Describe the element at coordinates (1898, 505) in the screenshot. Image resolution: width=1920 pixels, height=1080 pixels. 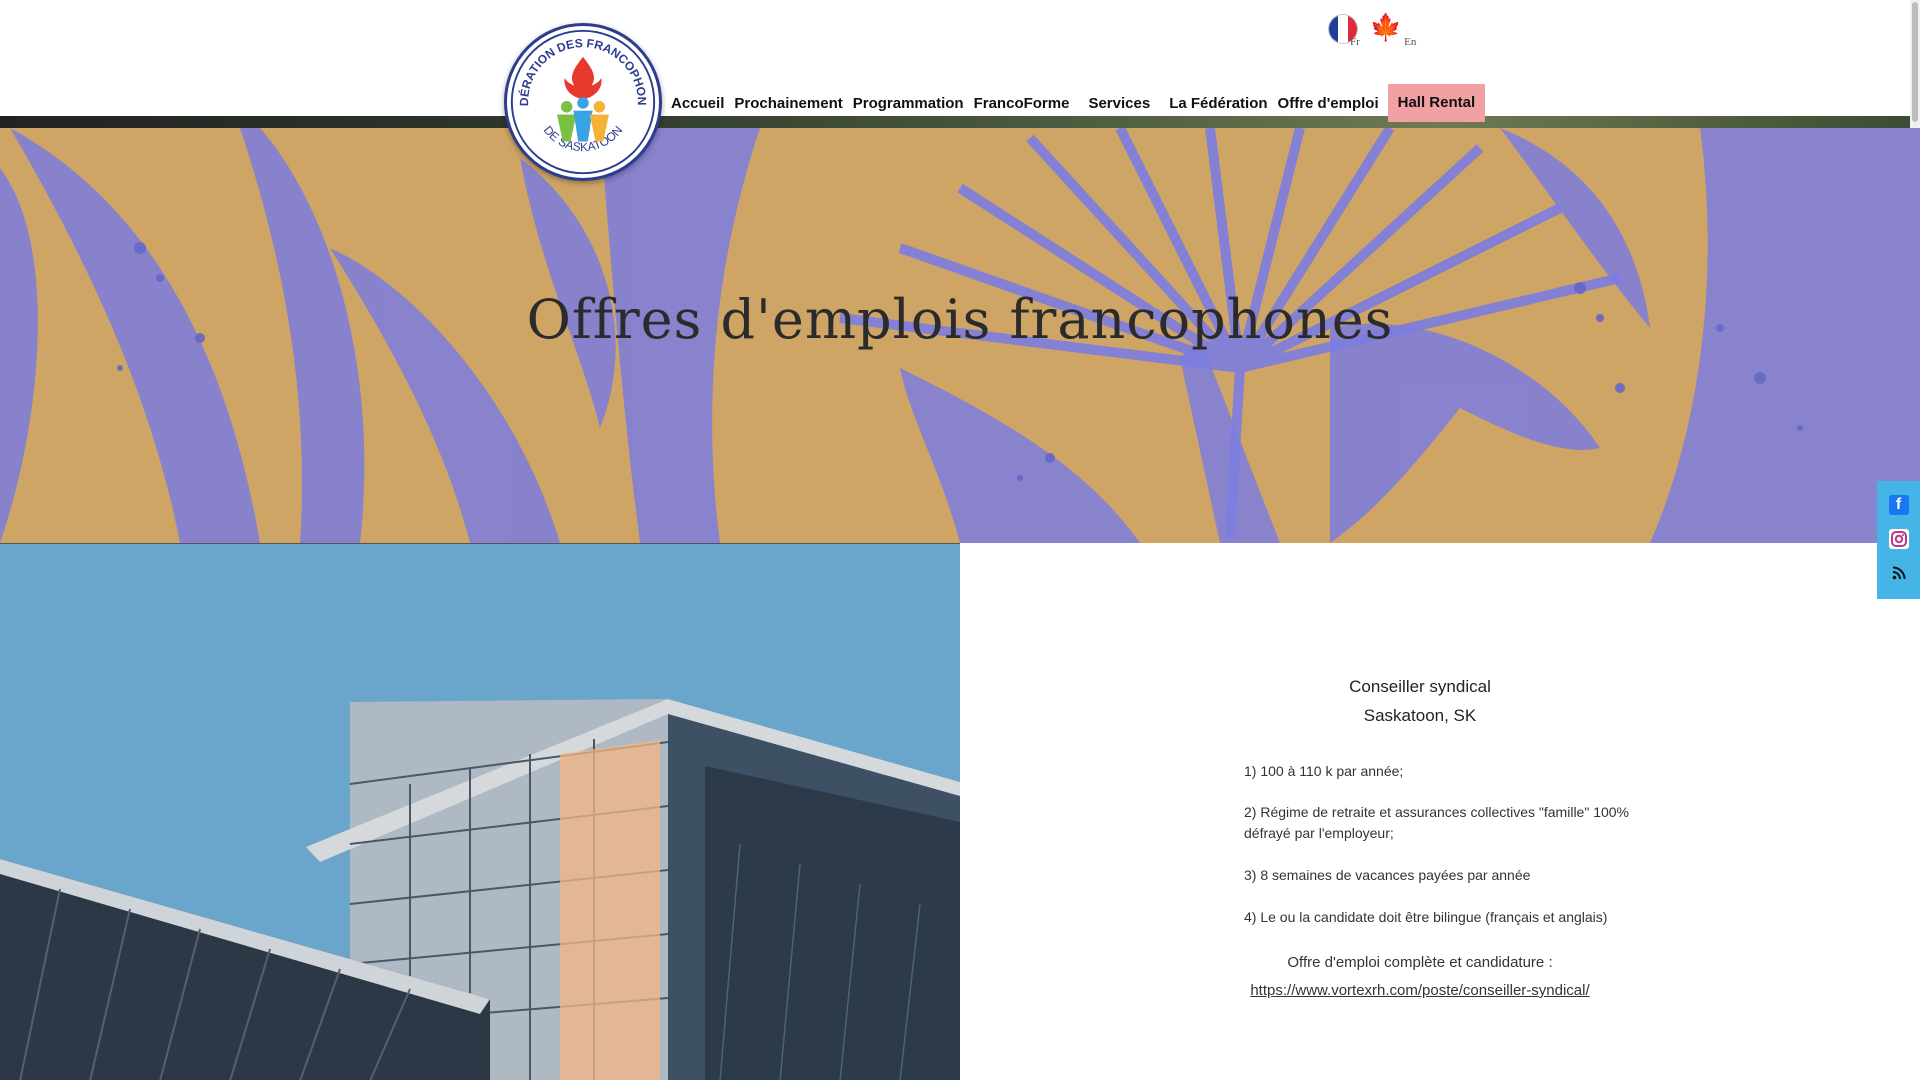
I see `facebook-icon: f` at that location.